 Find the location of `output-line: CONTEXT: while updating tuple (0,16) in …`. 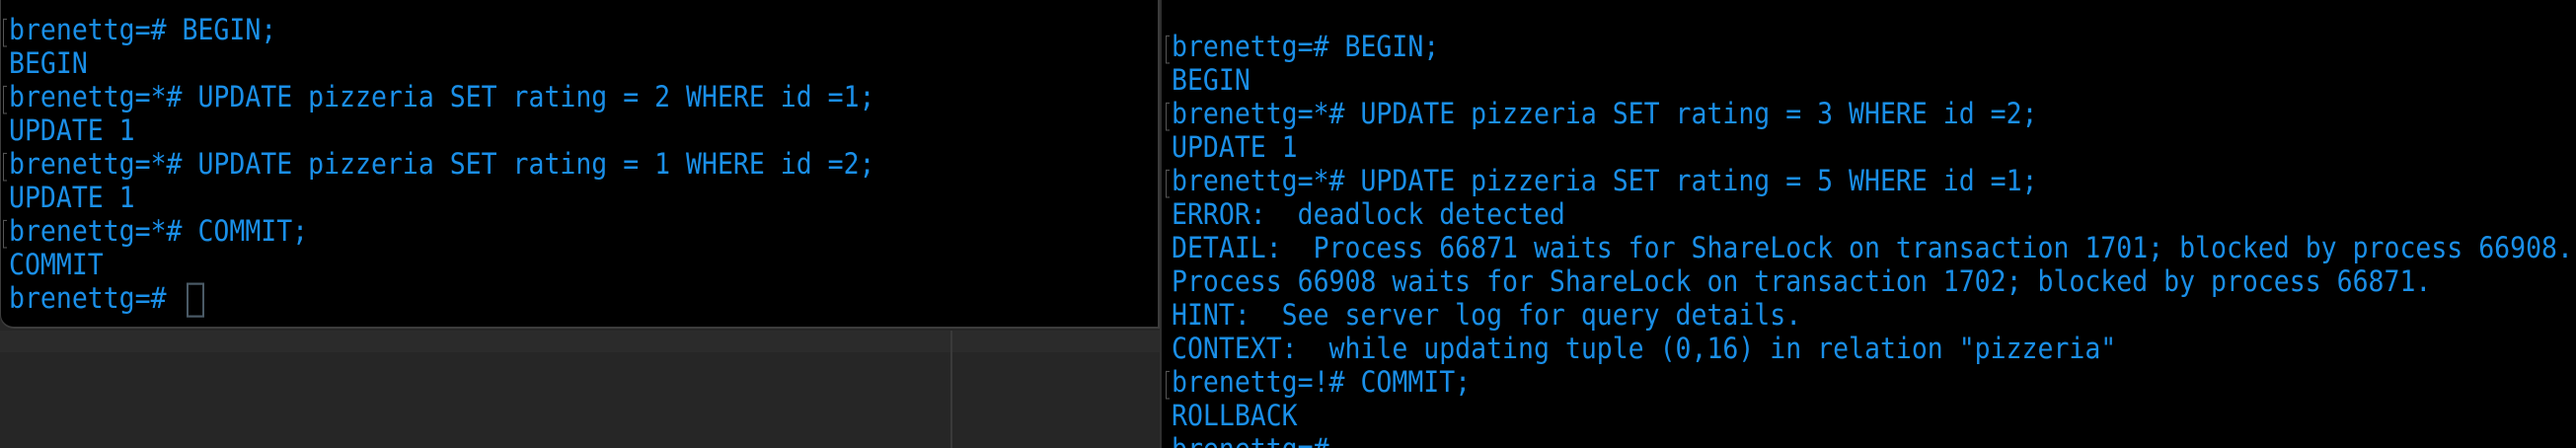

output-line: CONTEXT: while updating tuple (0,16) in … is located at coordinates (1644, 349).